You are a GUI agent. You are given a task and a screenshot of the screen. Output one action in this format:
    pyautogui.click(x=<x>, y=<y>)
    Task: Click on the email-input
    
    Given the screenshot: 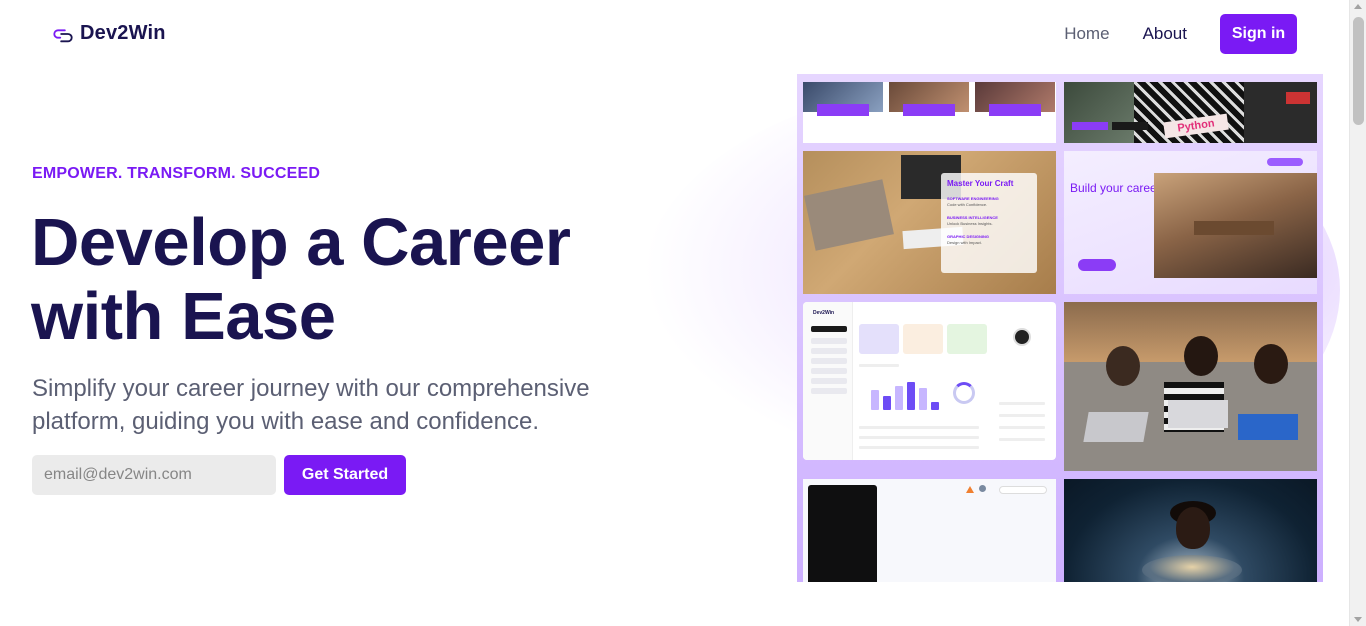 What is the action you would take?
    pyautogui.click(x=154, y=475)
    